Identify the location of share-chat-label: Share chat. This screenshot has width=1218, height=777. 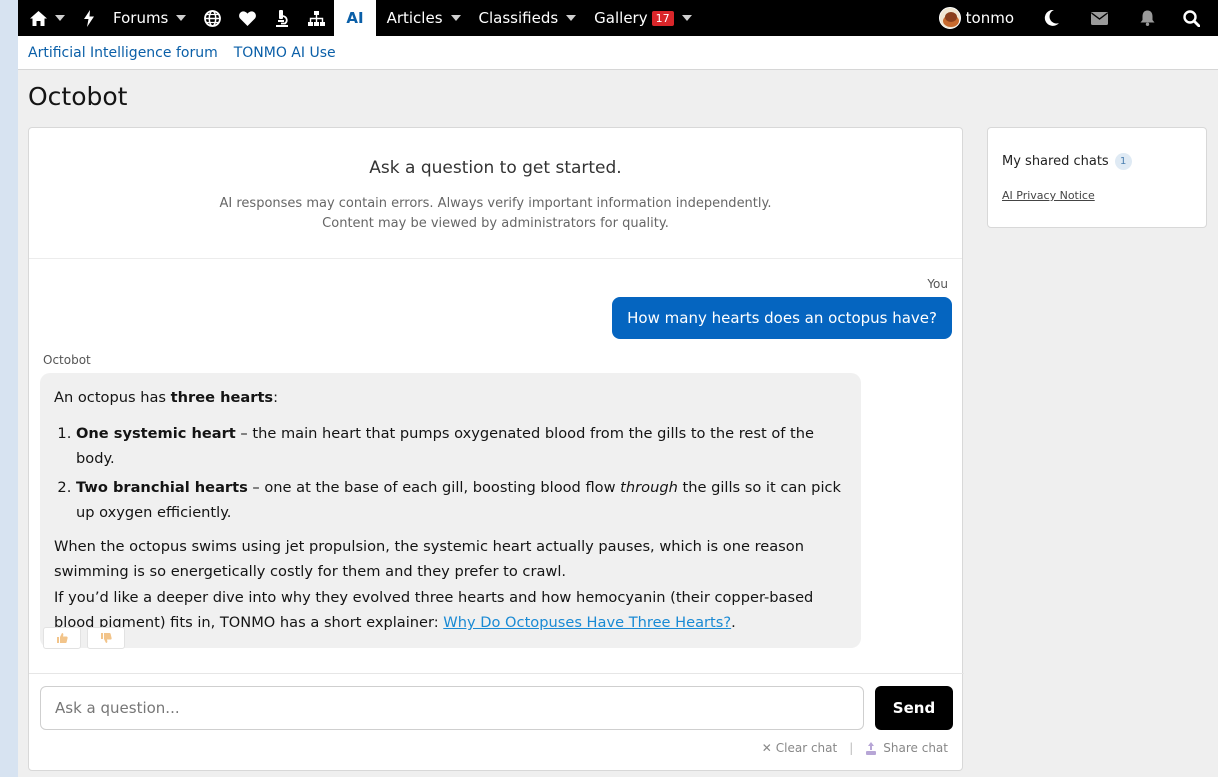
(915, 748).